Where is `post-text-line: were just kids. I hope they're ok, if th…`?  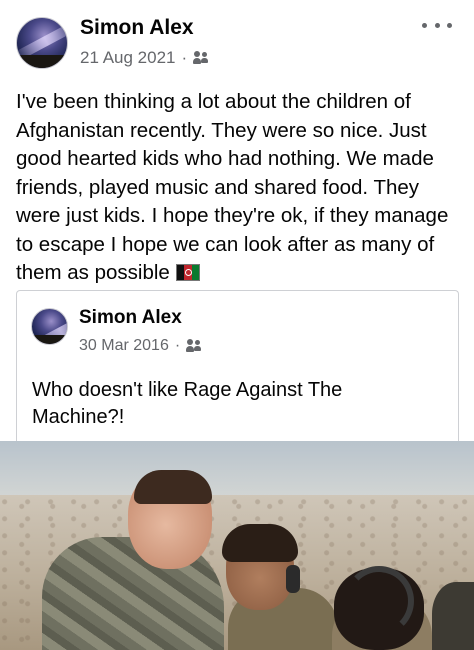
post-text-line: were just kids. I hope they're ok, if th… is located at coordinates (232, 215).